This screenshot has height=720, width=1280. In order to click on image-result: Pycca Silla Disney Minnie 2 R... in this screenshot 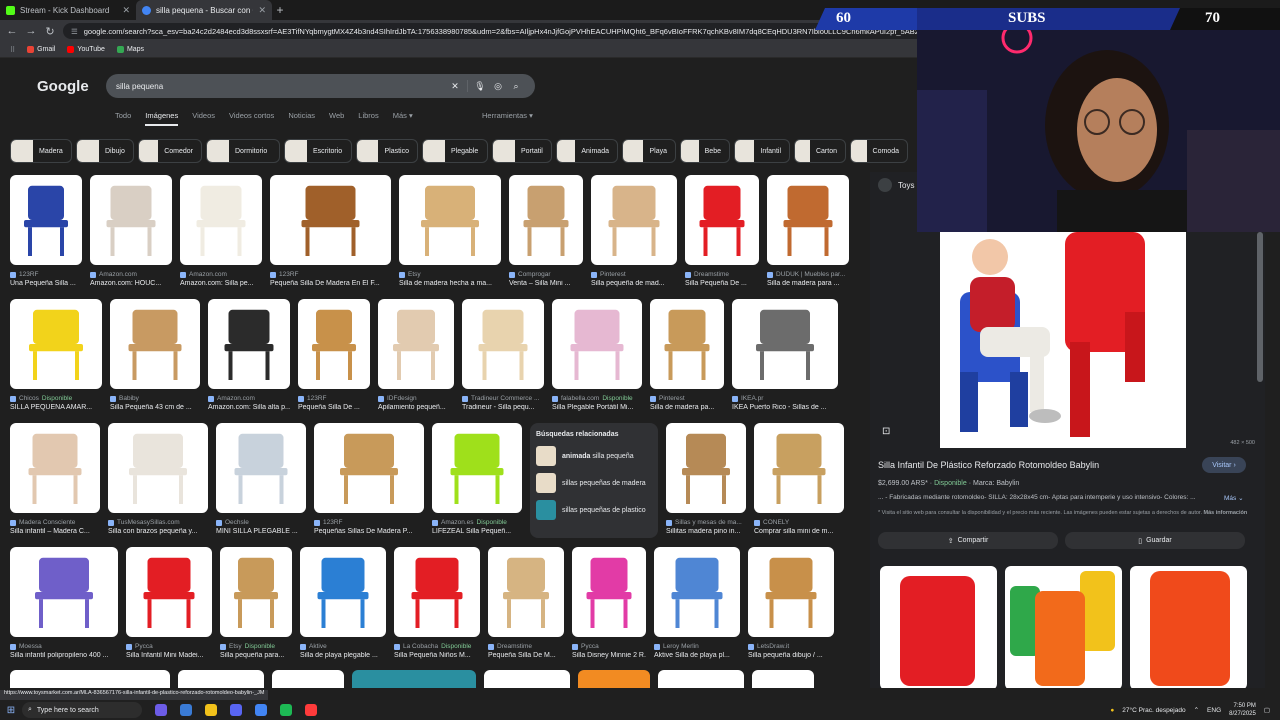, I will do `click(609, 603)`.